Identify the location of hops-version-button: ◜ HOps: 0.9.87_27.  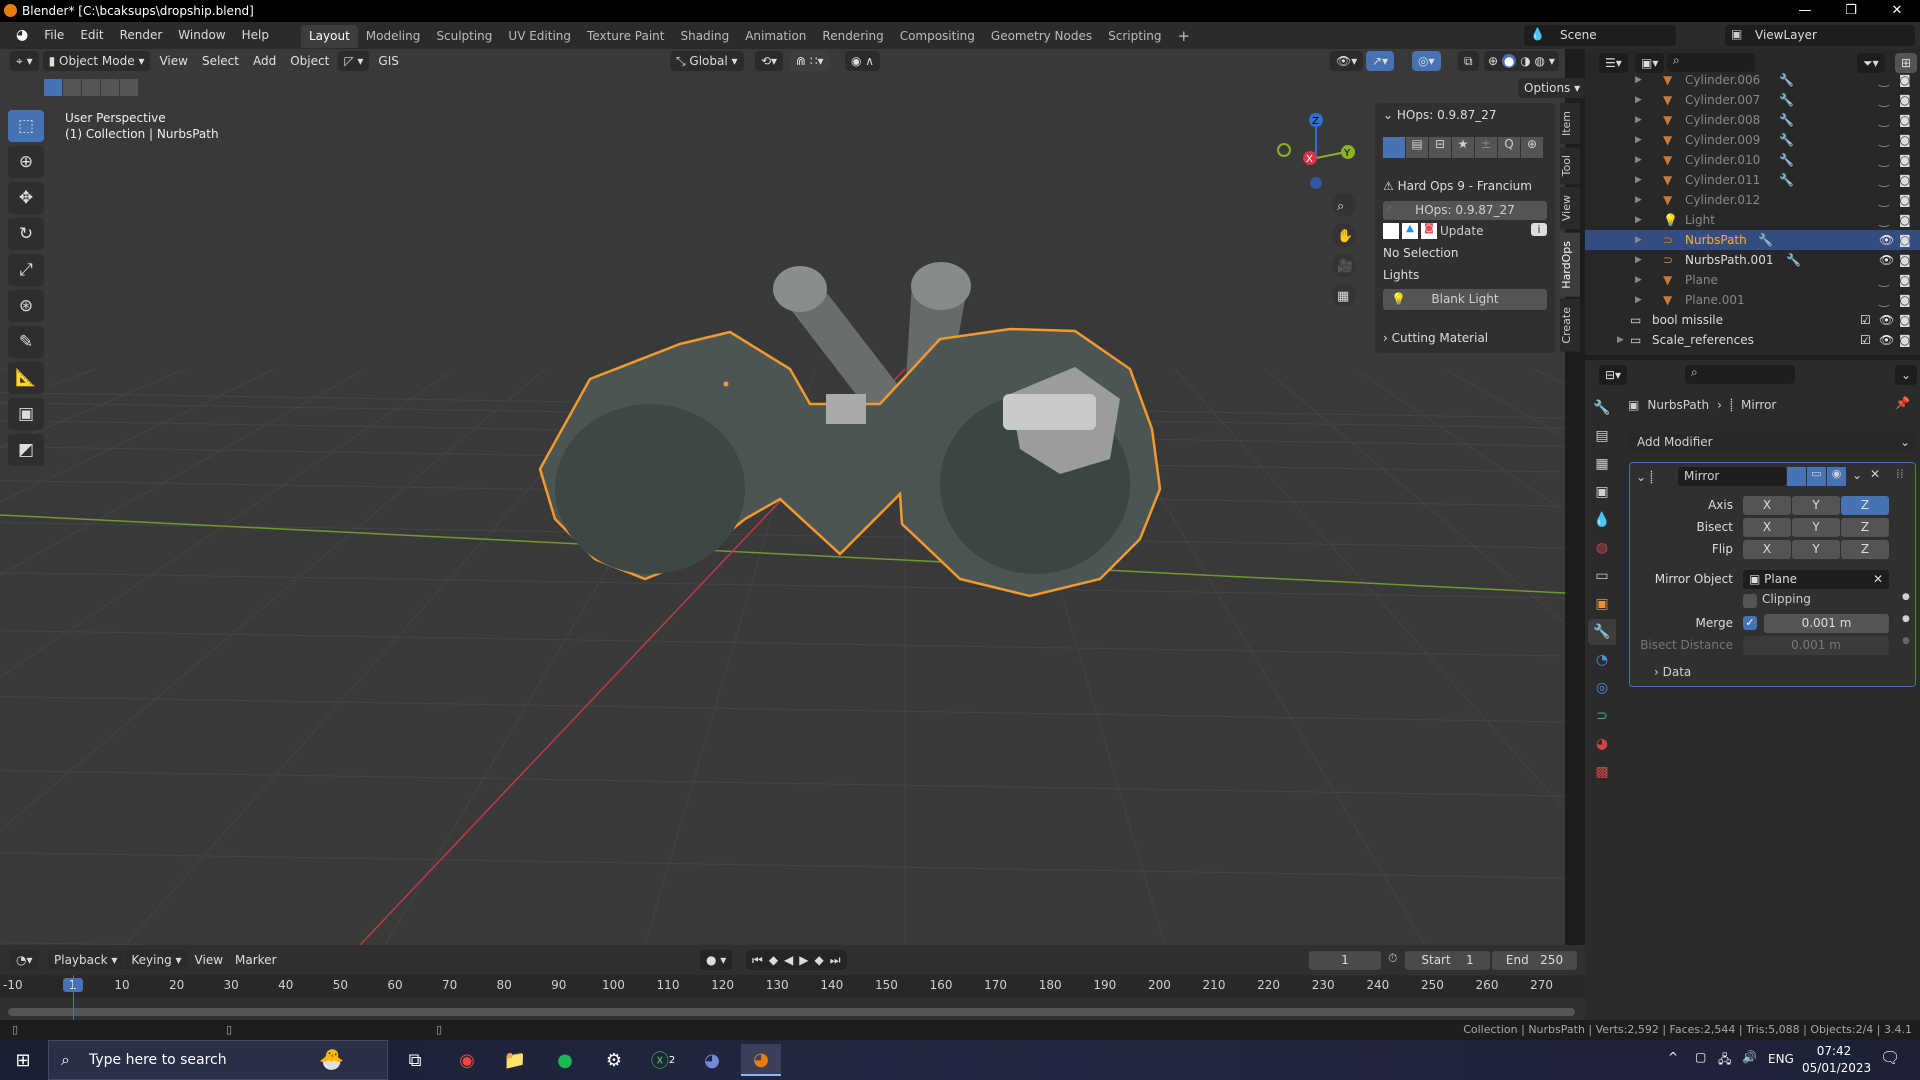
(1465, 210).